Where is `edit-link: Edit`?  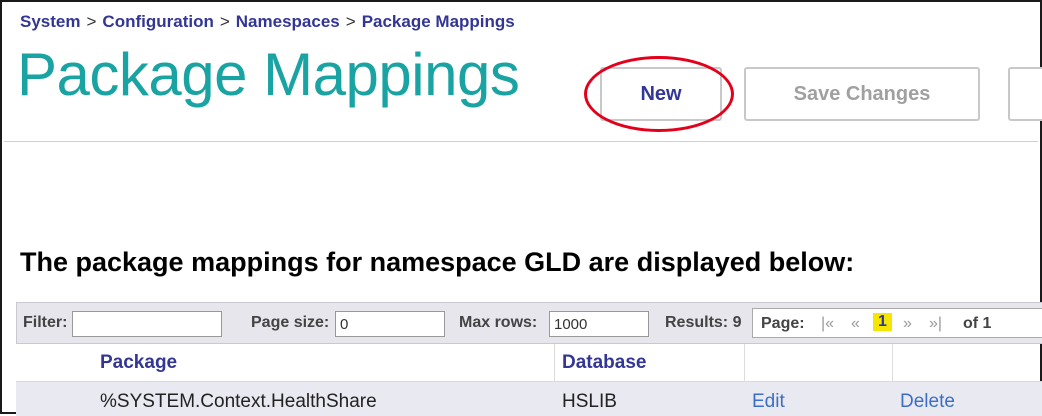 edit-link: Edit is located at coordinates (768, 402).